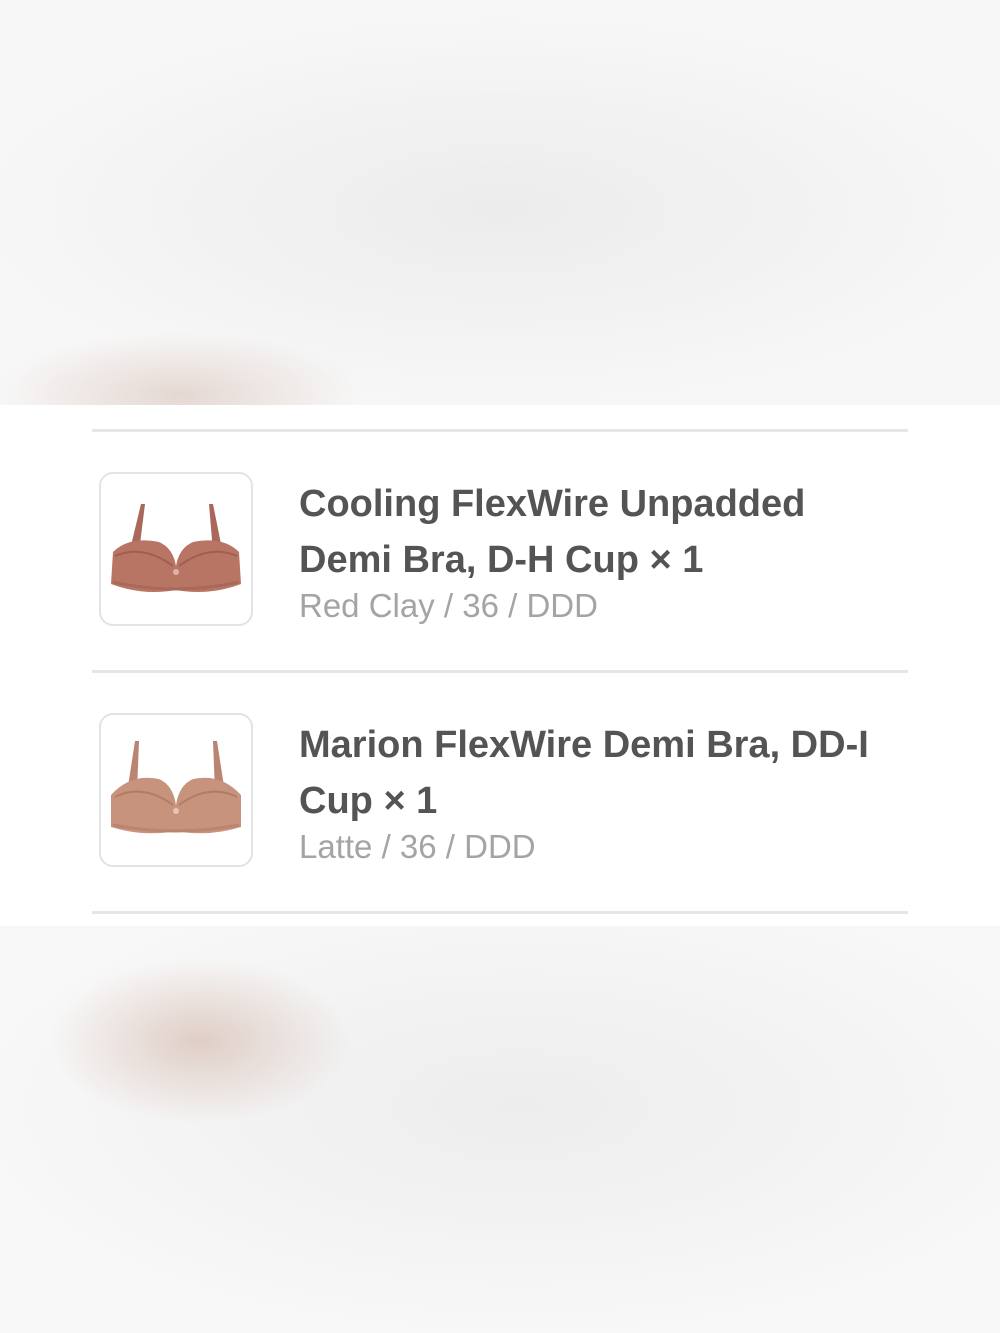 The height and width of the screenshot is (1333, 1000). What do you see at coordinates (417, 846) in the screenshot?
I see `product-variant: Latte / 36 / DDD` at bounding box center [417, 846].